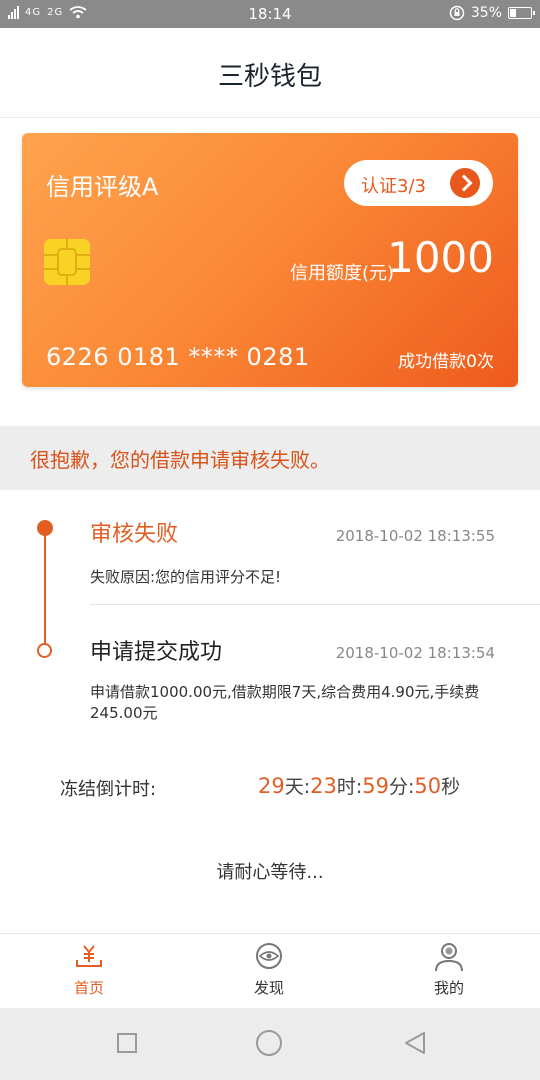 The image size is (540, 1080). I want to click on timeline-line, so click(45, 589).